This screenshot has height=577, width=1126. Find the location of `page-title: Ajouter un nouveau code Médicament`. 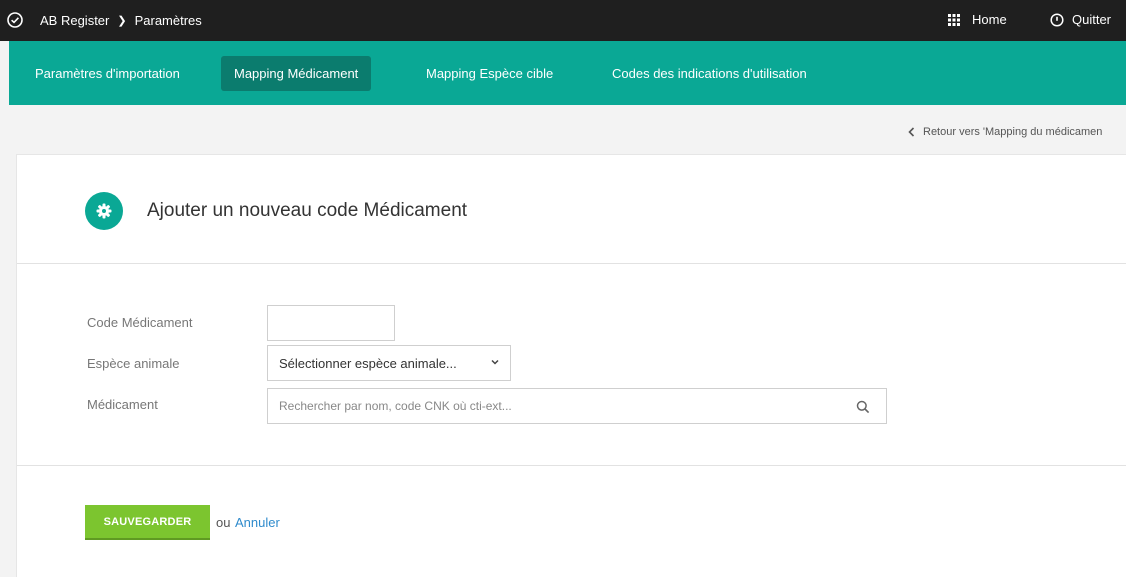

page-title: Ajouter un nouveau code Médicament is located at coordinates (307, 210).